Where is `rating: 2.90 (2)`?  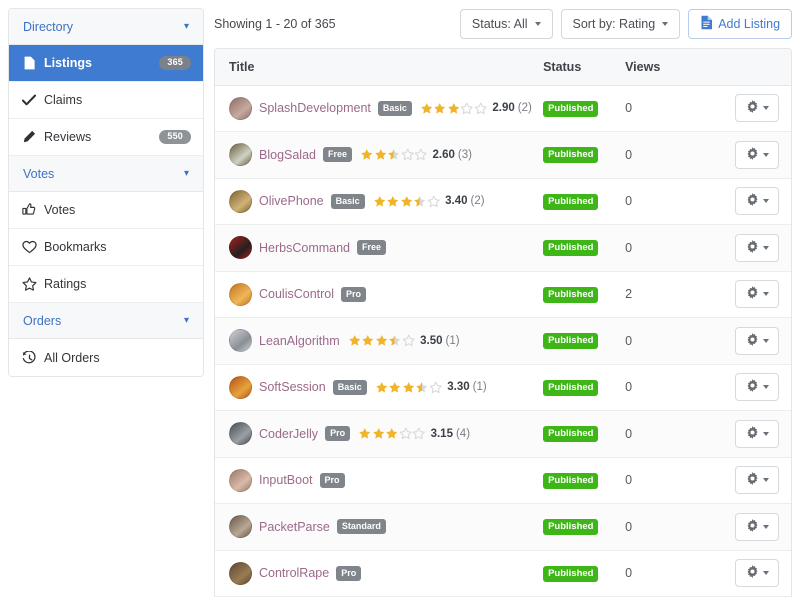 rating: 2.90 (2) is located at coordinates (476, 108).